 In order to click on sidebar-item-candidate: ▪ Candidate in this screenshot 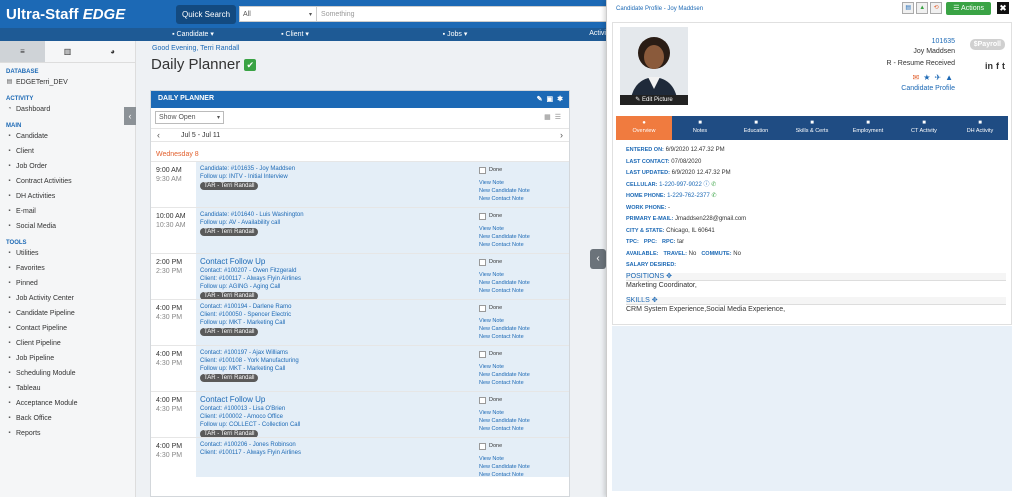, I will do `click(67, 136)`.